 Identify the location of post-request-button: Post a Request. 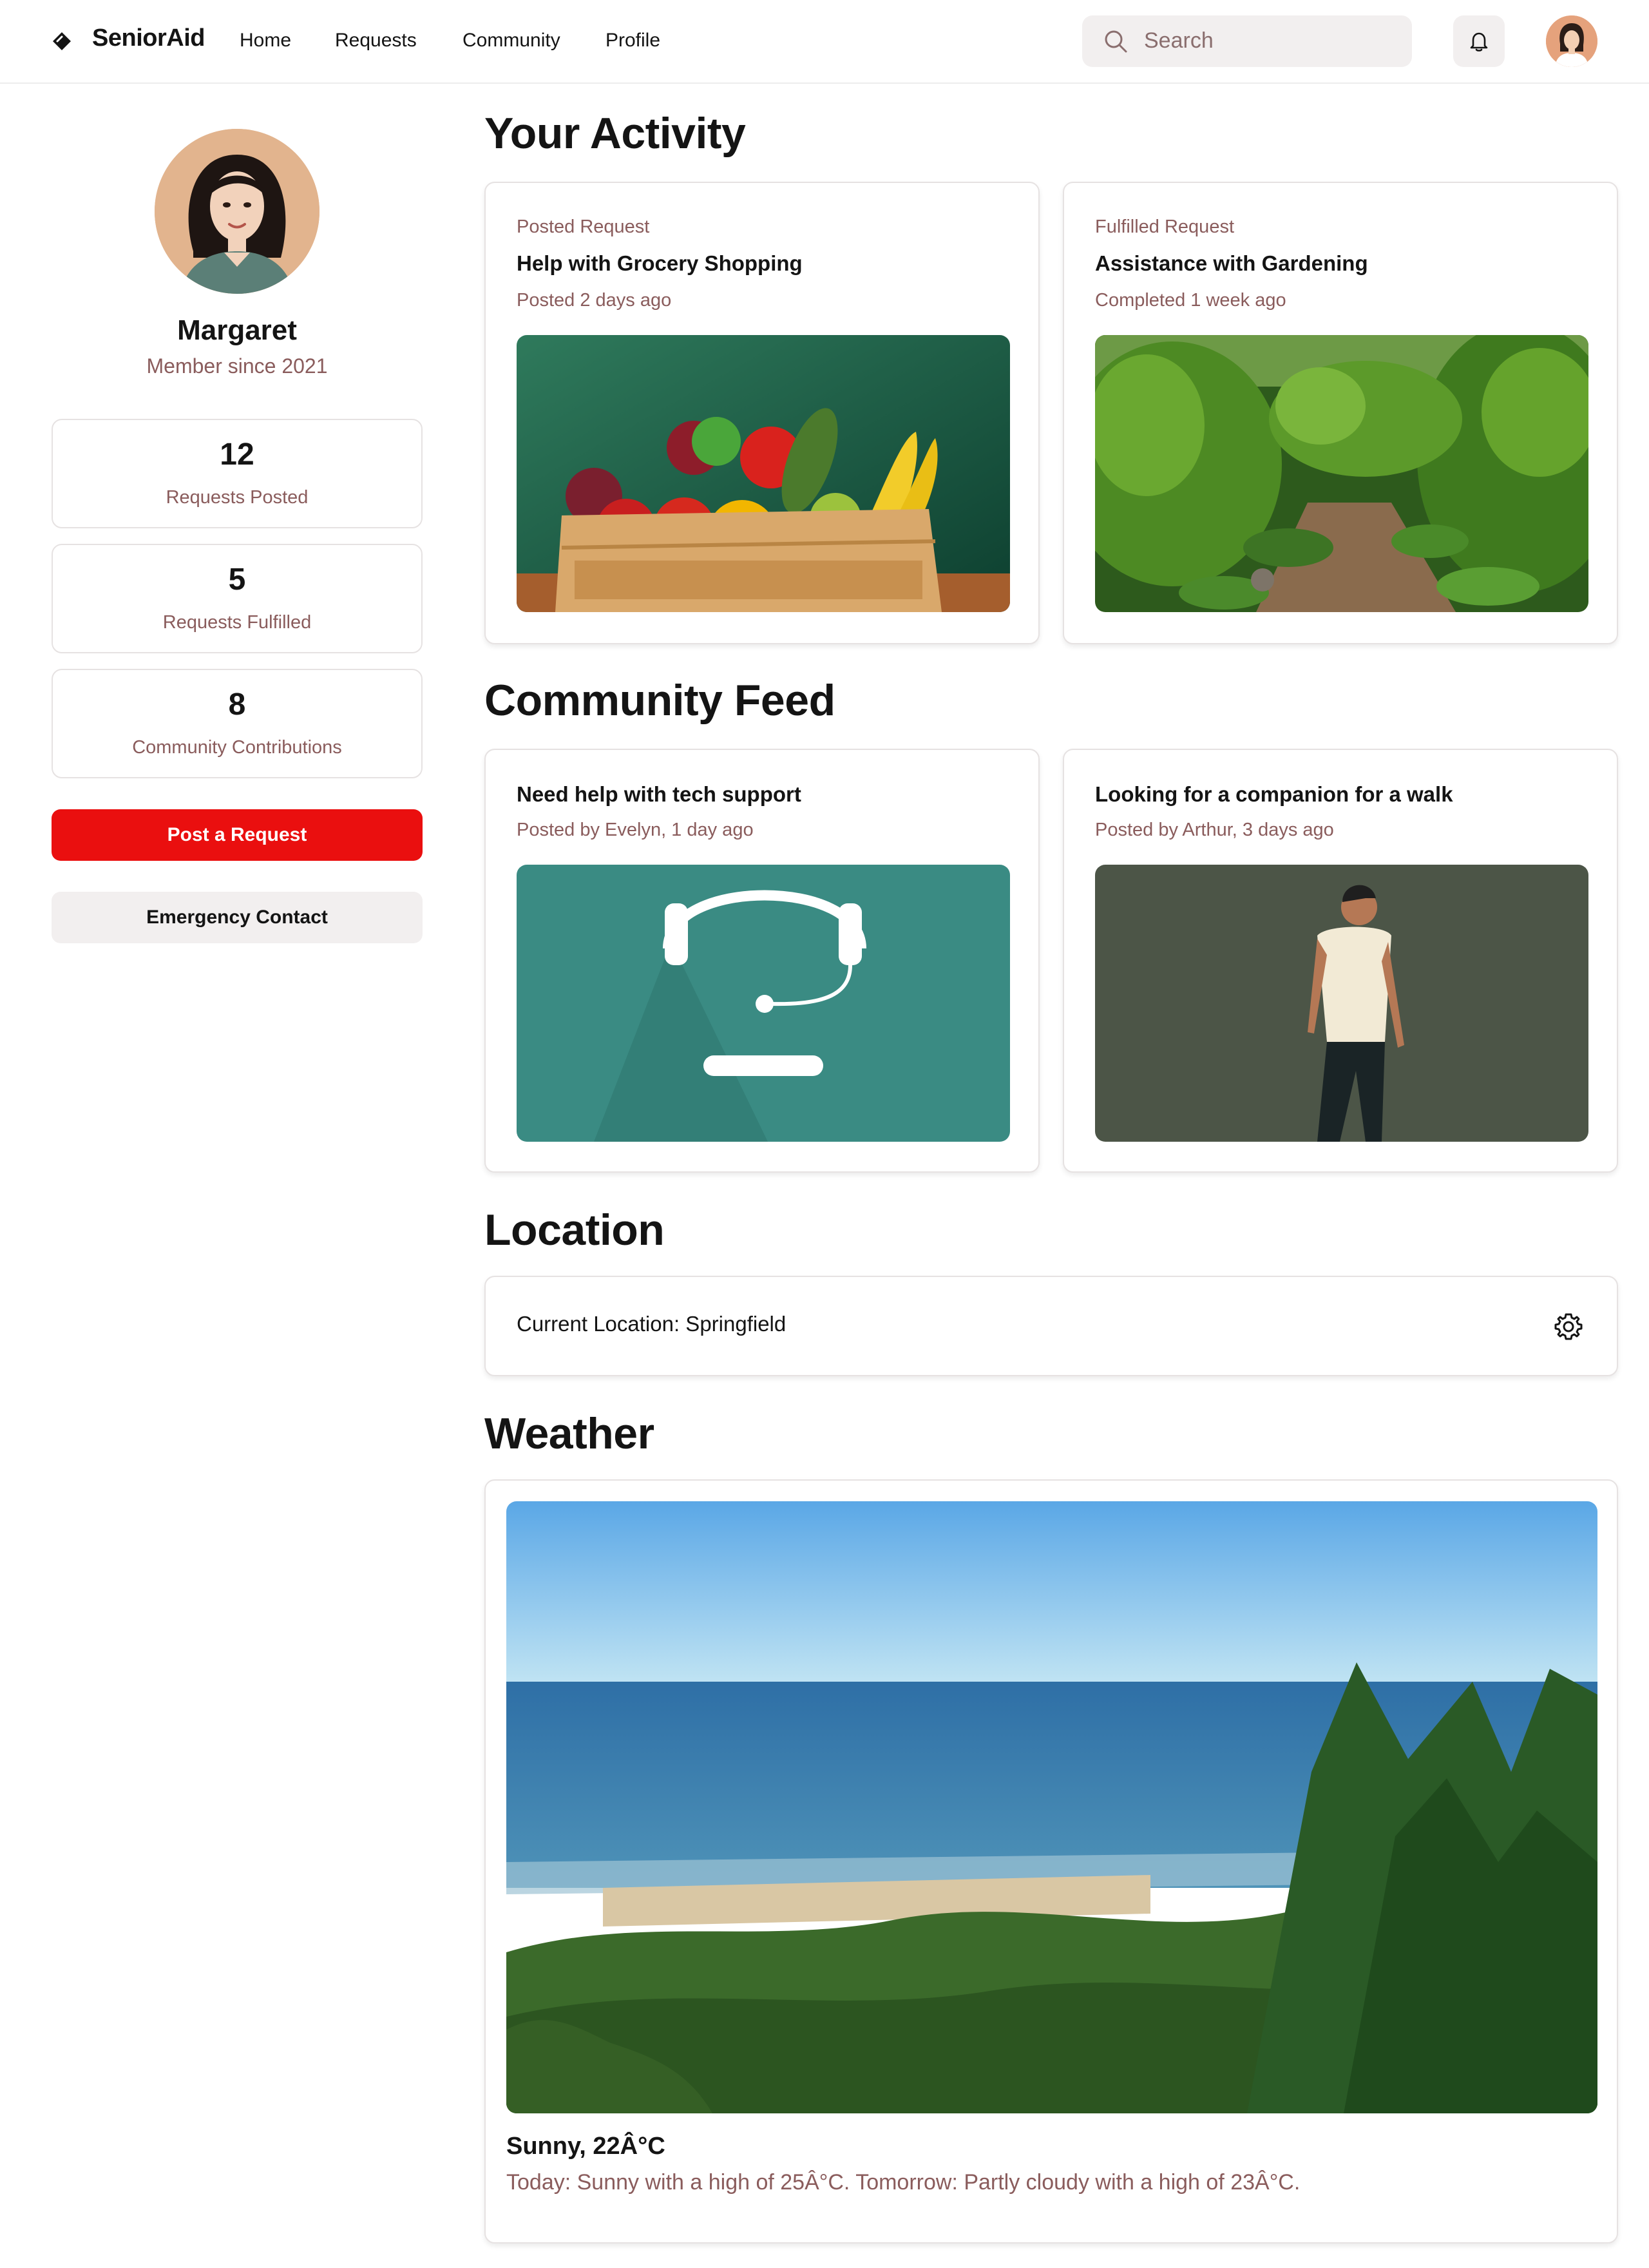
(237, 835).